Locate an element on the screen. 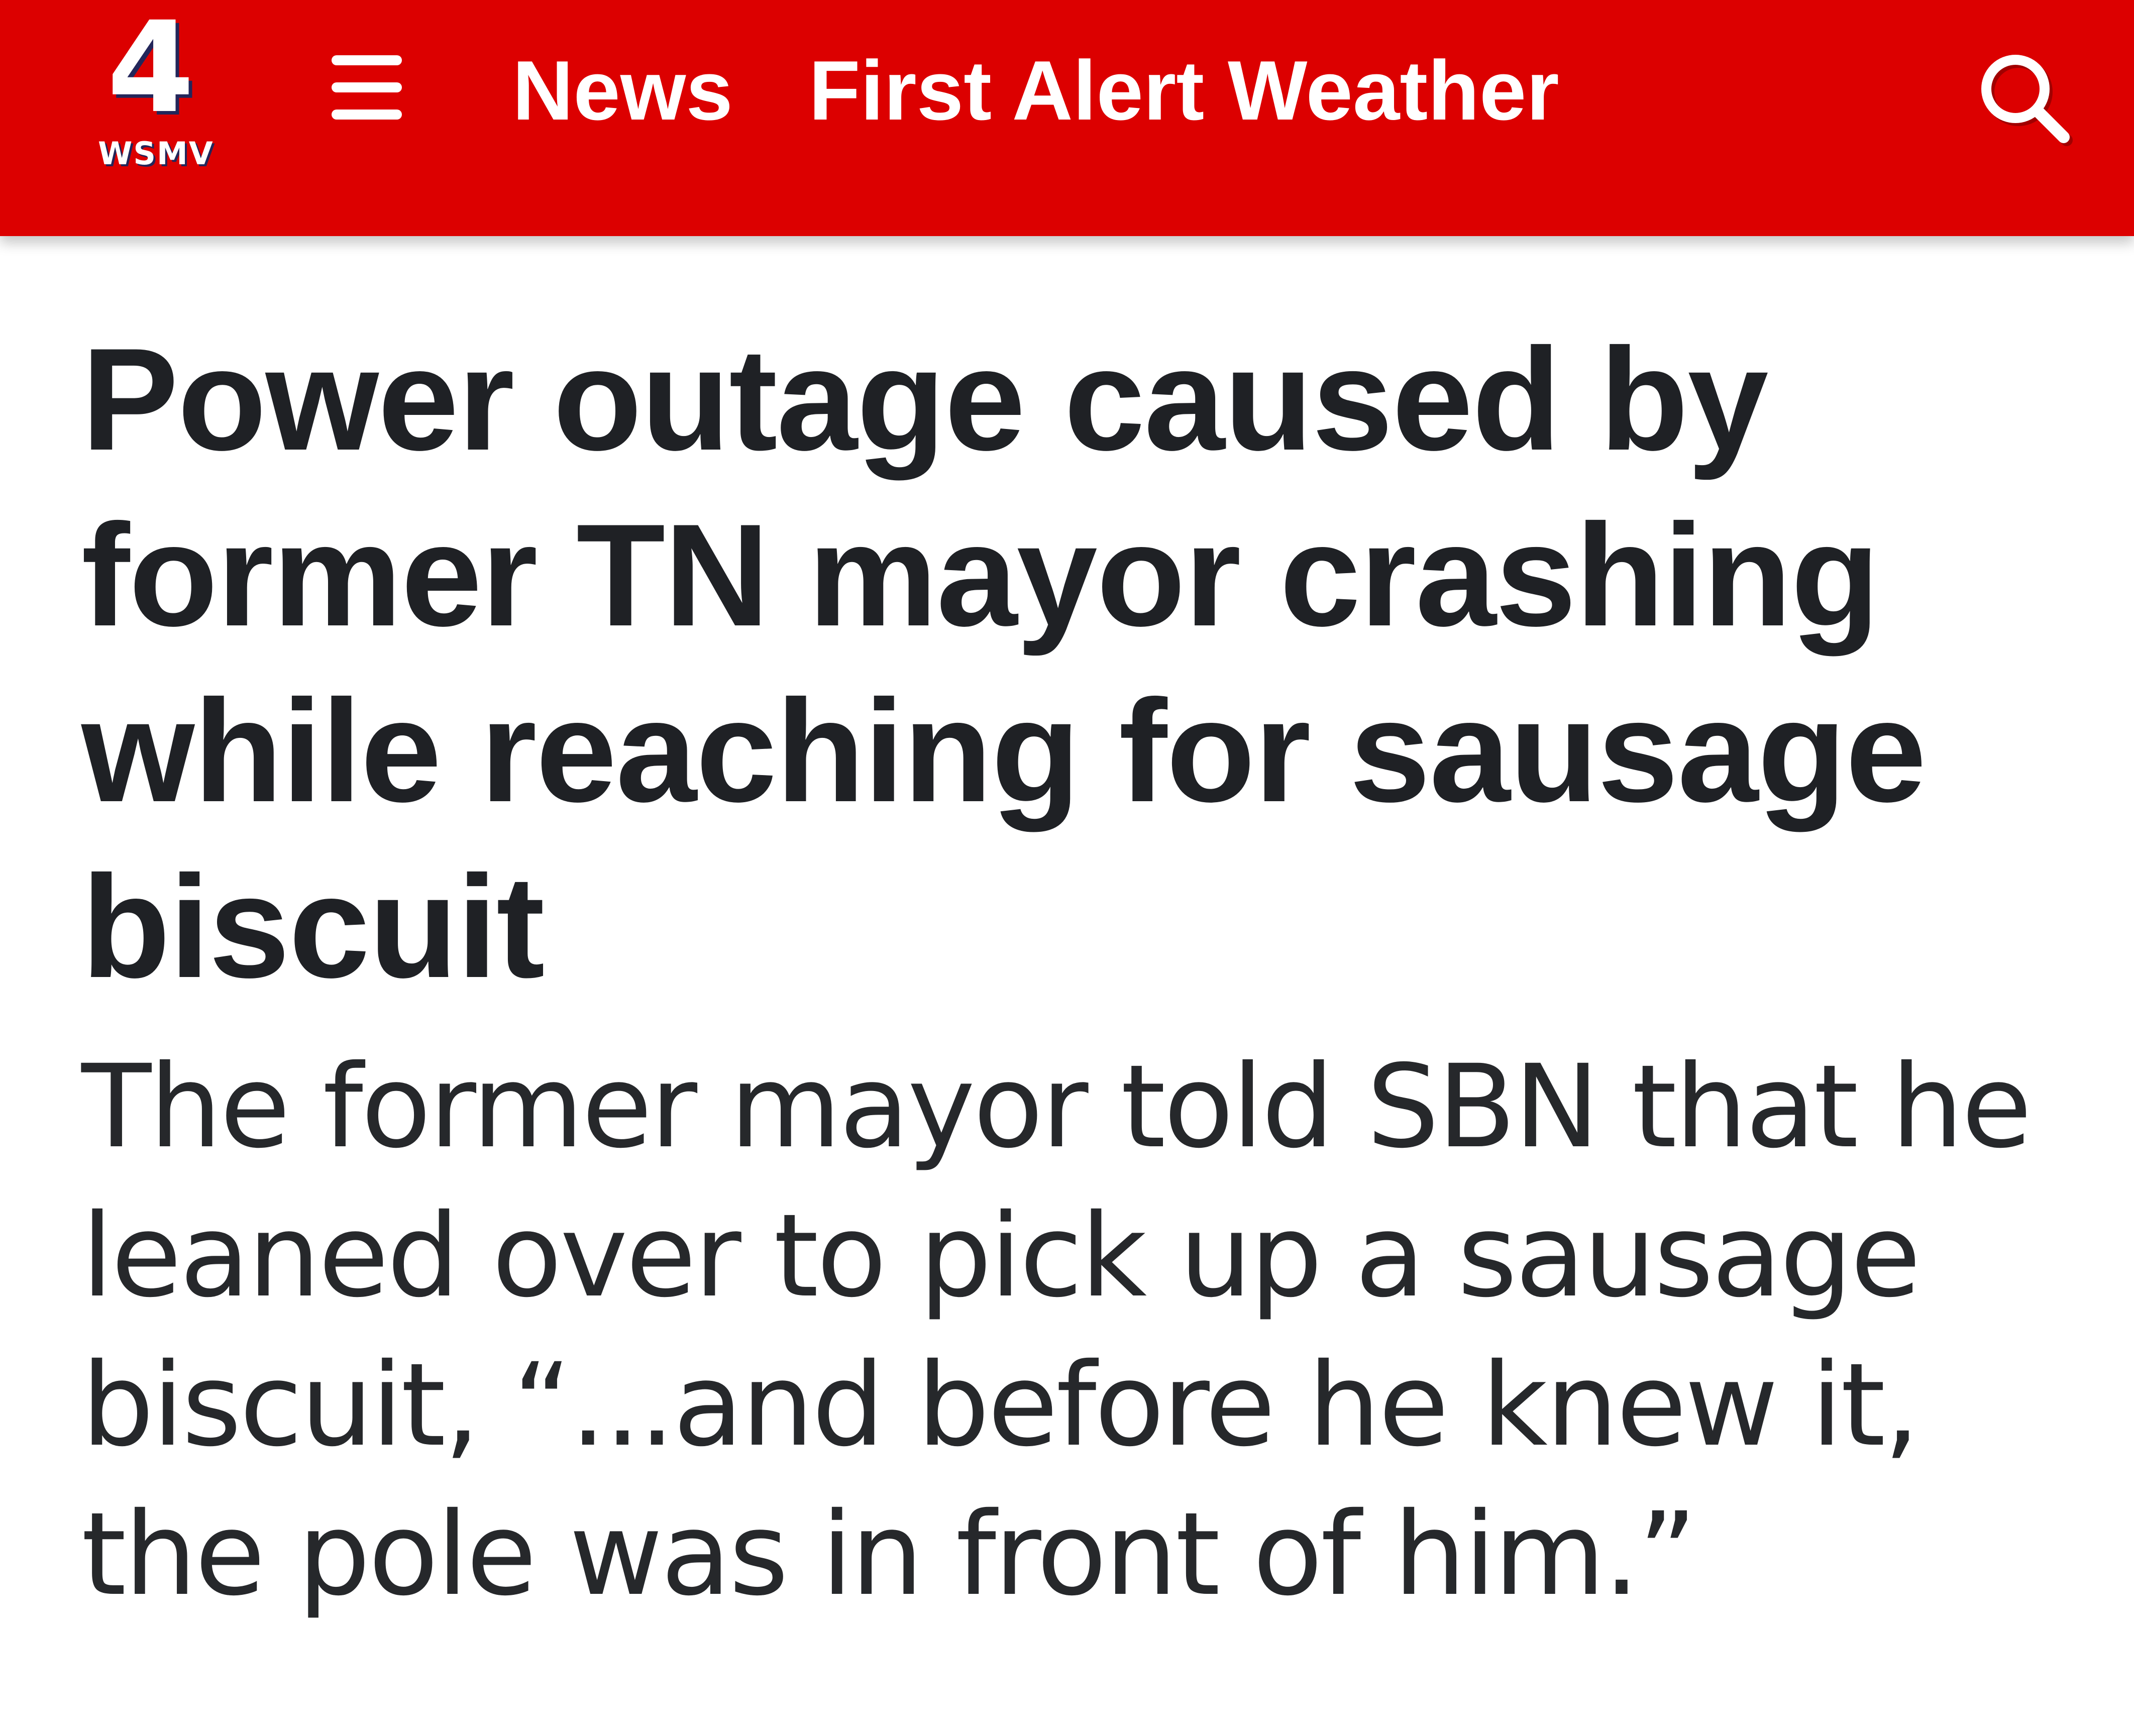 The image size is (2134, 1736). nav-link-first-alert-weather: First Alert Weather is located at coordinates (1184, 90).